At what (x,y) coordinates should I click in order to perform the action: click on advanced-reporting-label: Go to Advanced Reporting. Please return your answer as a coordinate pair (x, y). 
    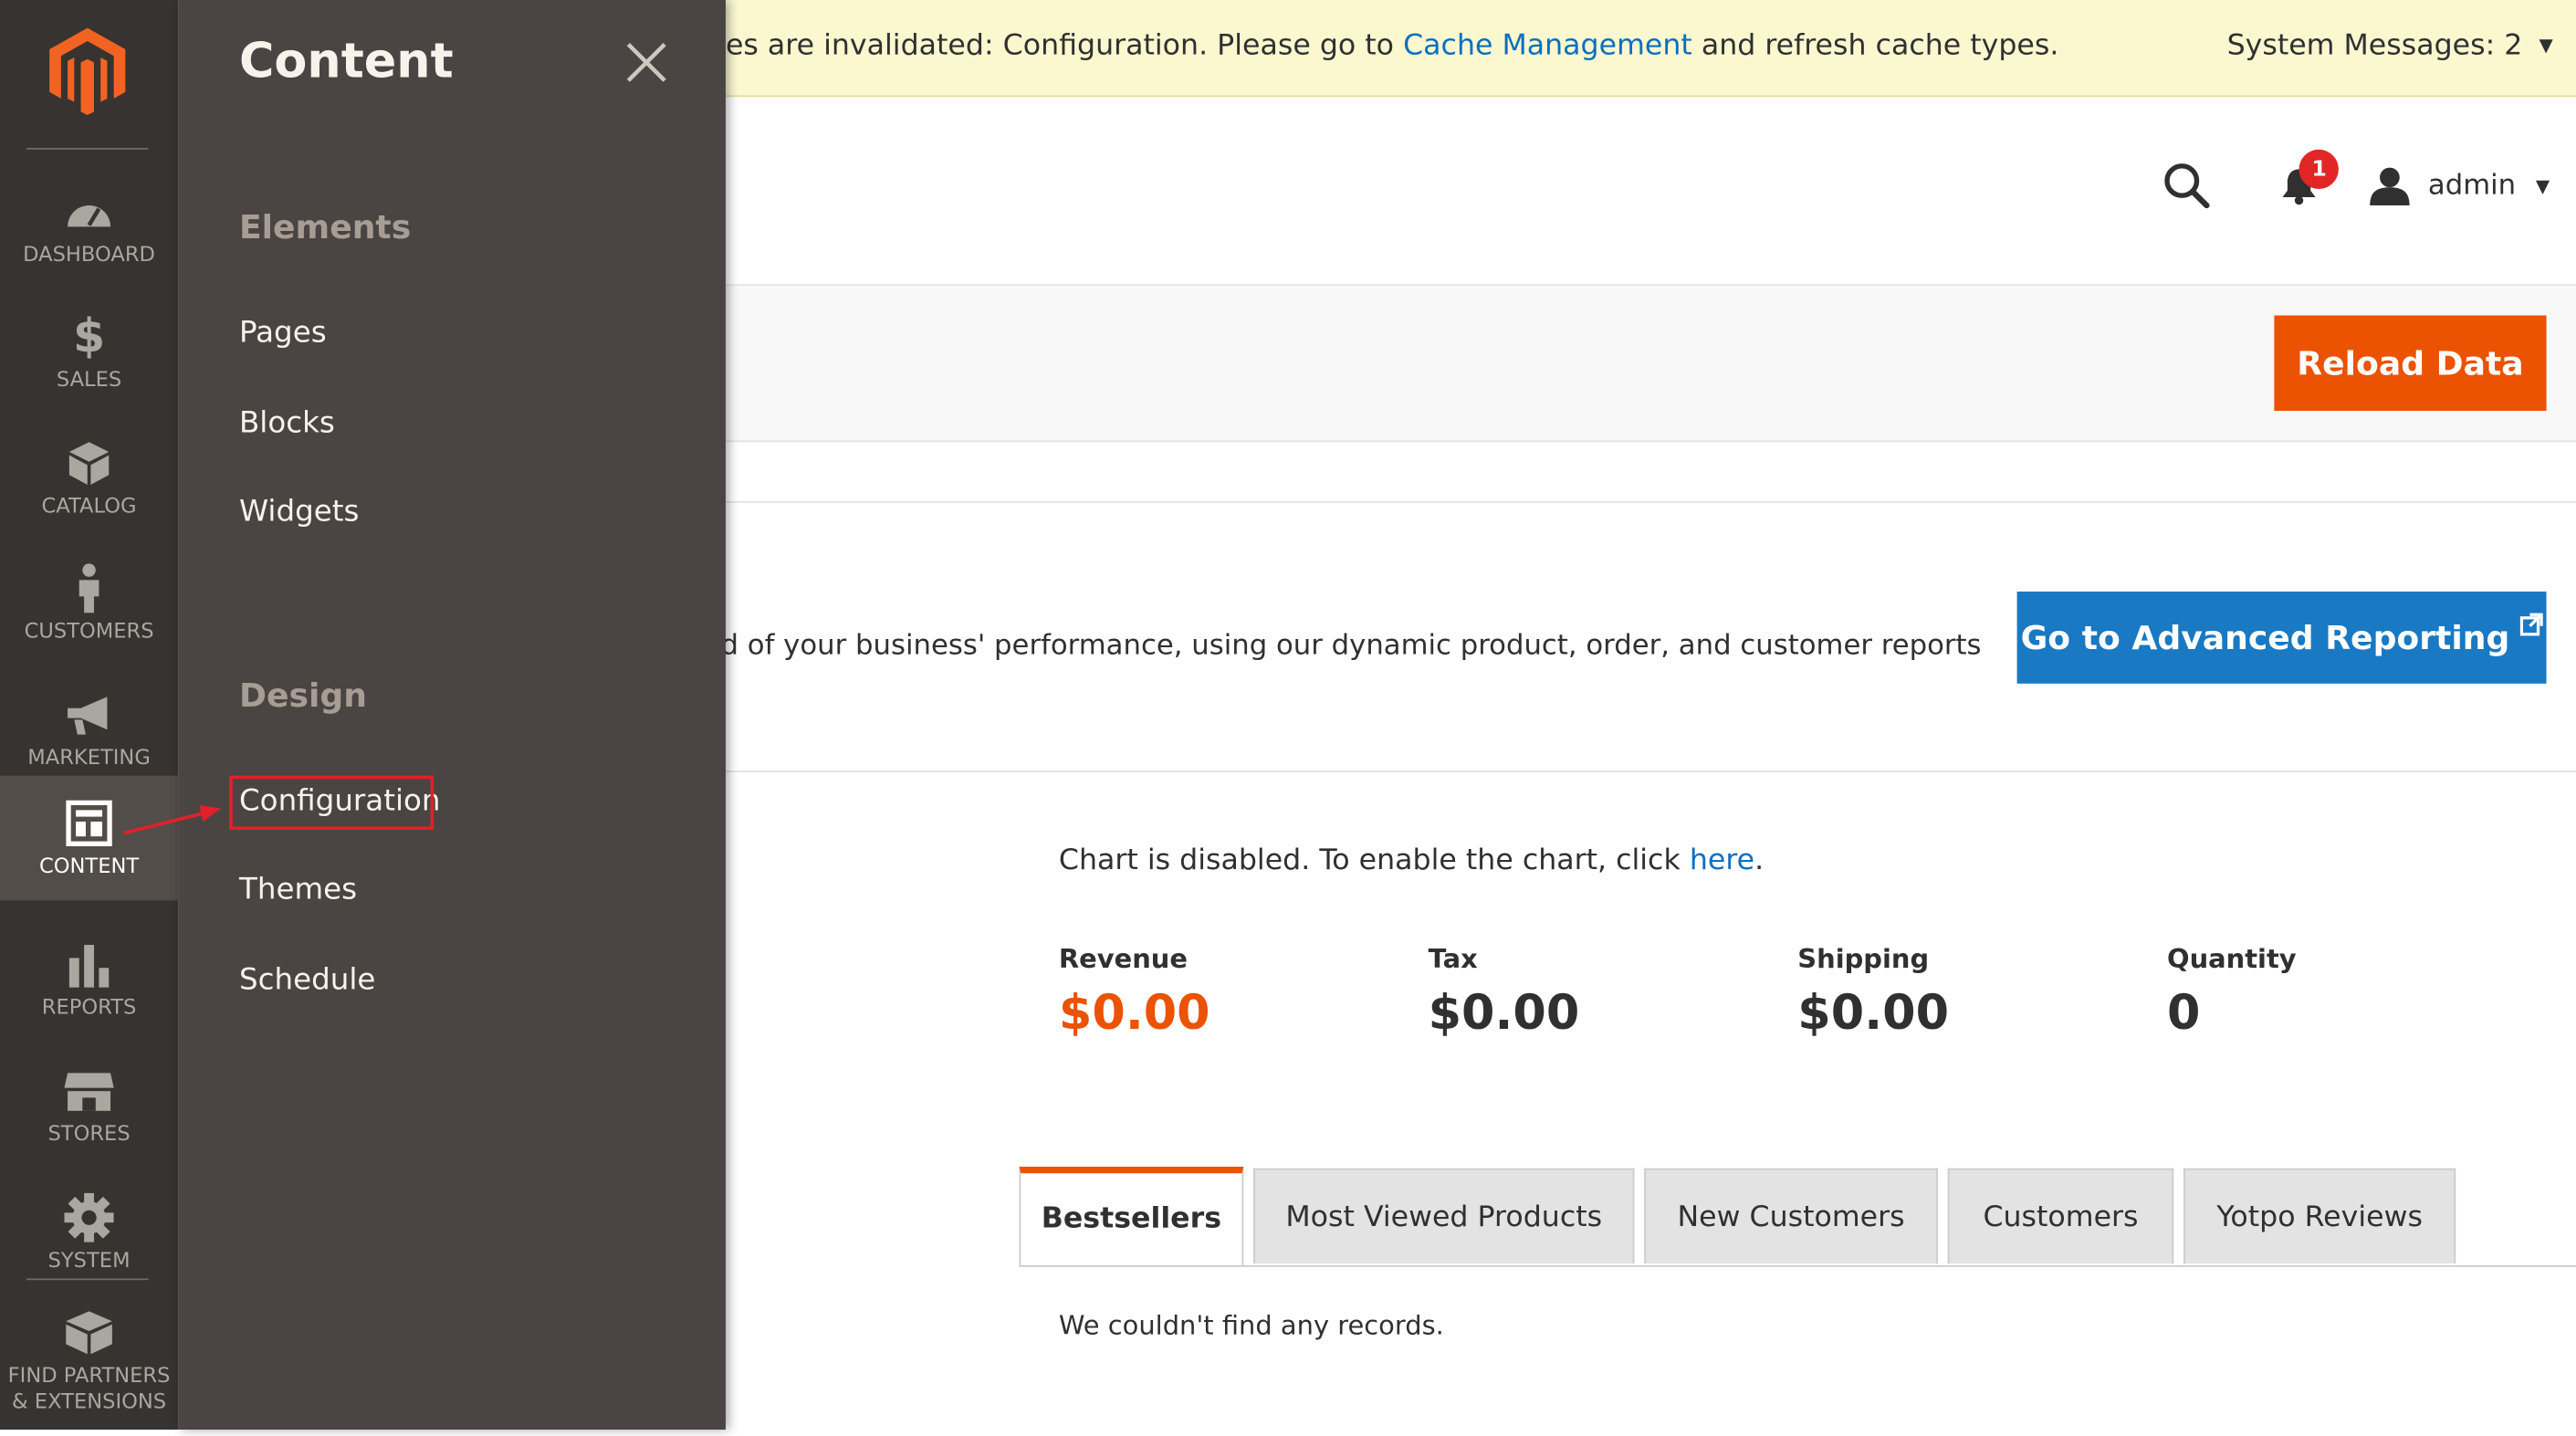
    Looking at the image, I should click on (2265, 637).